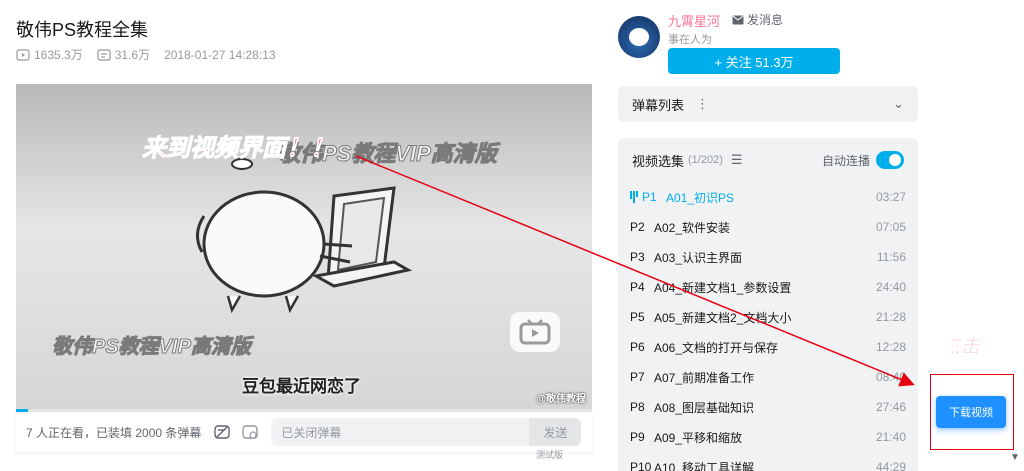  Describe the element at coordinates (723, 287) in the screenshot. I see `playlist-item-title: A04_新建文档1_参数设置` at that location.